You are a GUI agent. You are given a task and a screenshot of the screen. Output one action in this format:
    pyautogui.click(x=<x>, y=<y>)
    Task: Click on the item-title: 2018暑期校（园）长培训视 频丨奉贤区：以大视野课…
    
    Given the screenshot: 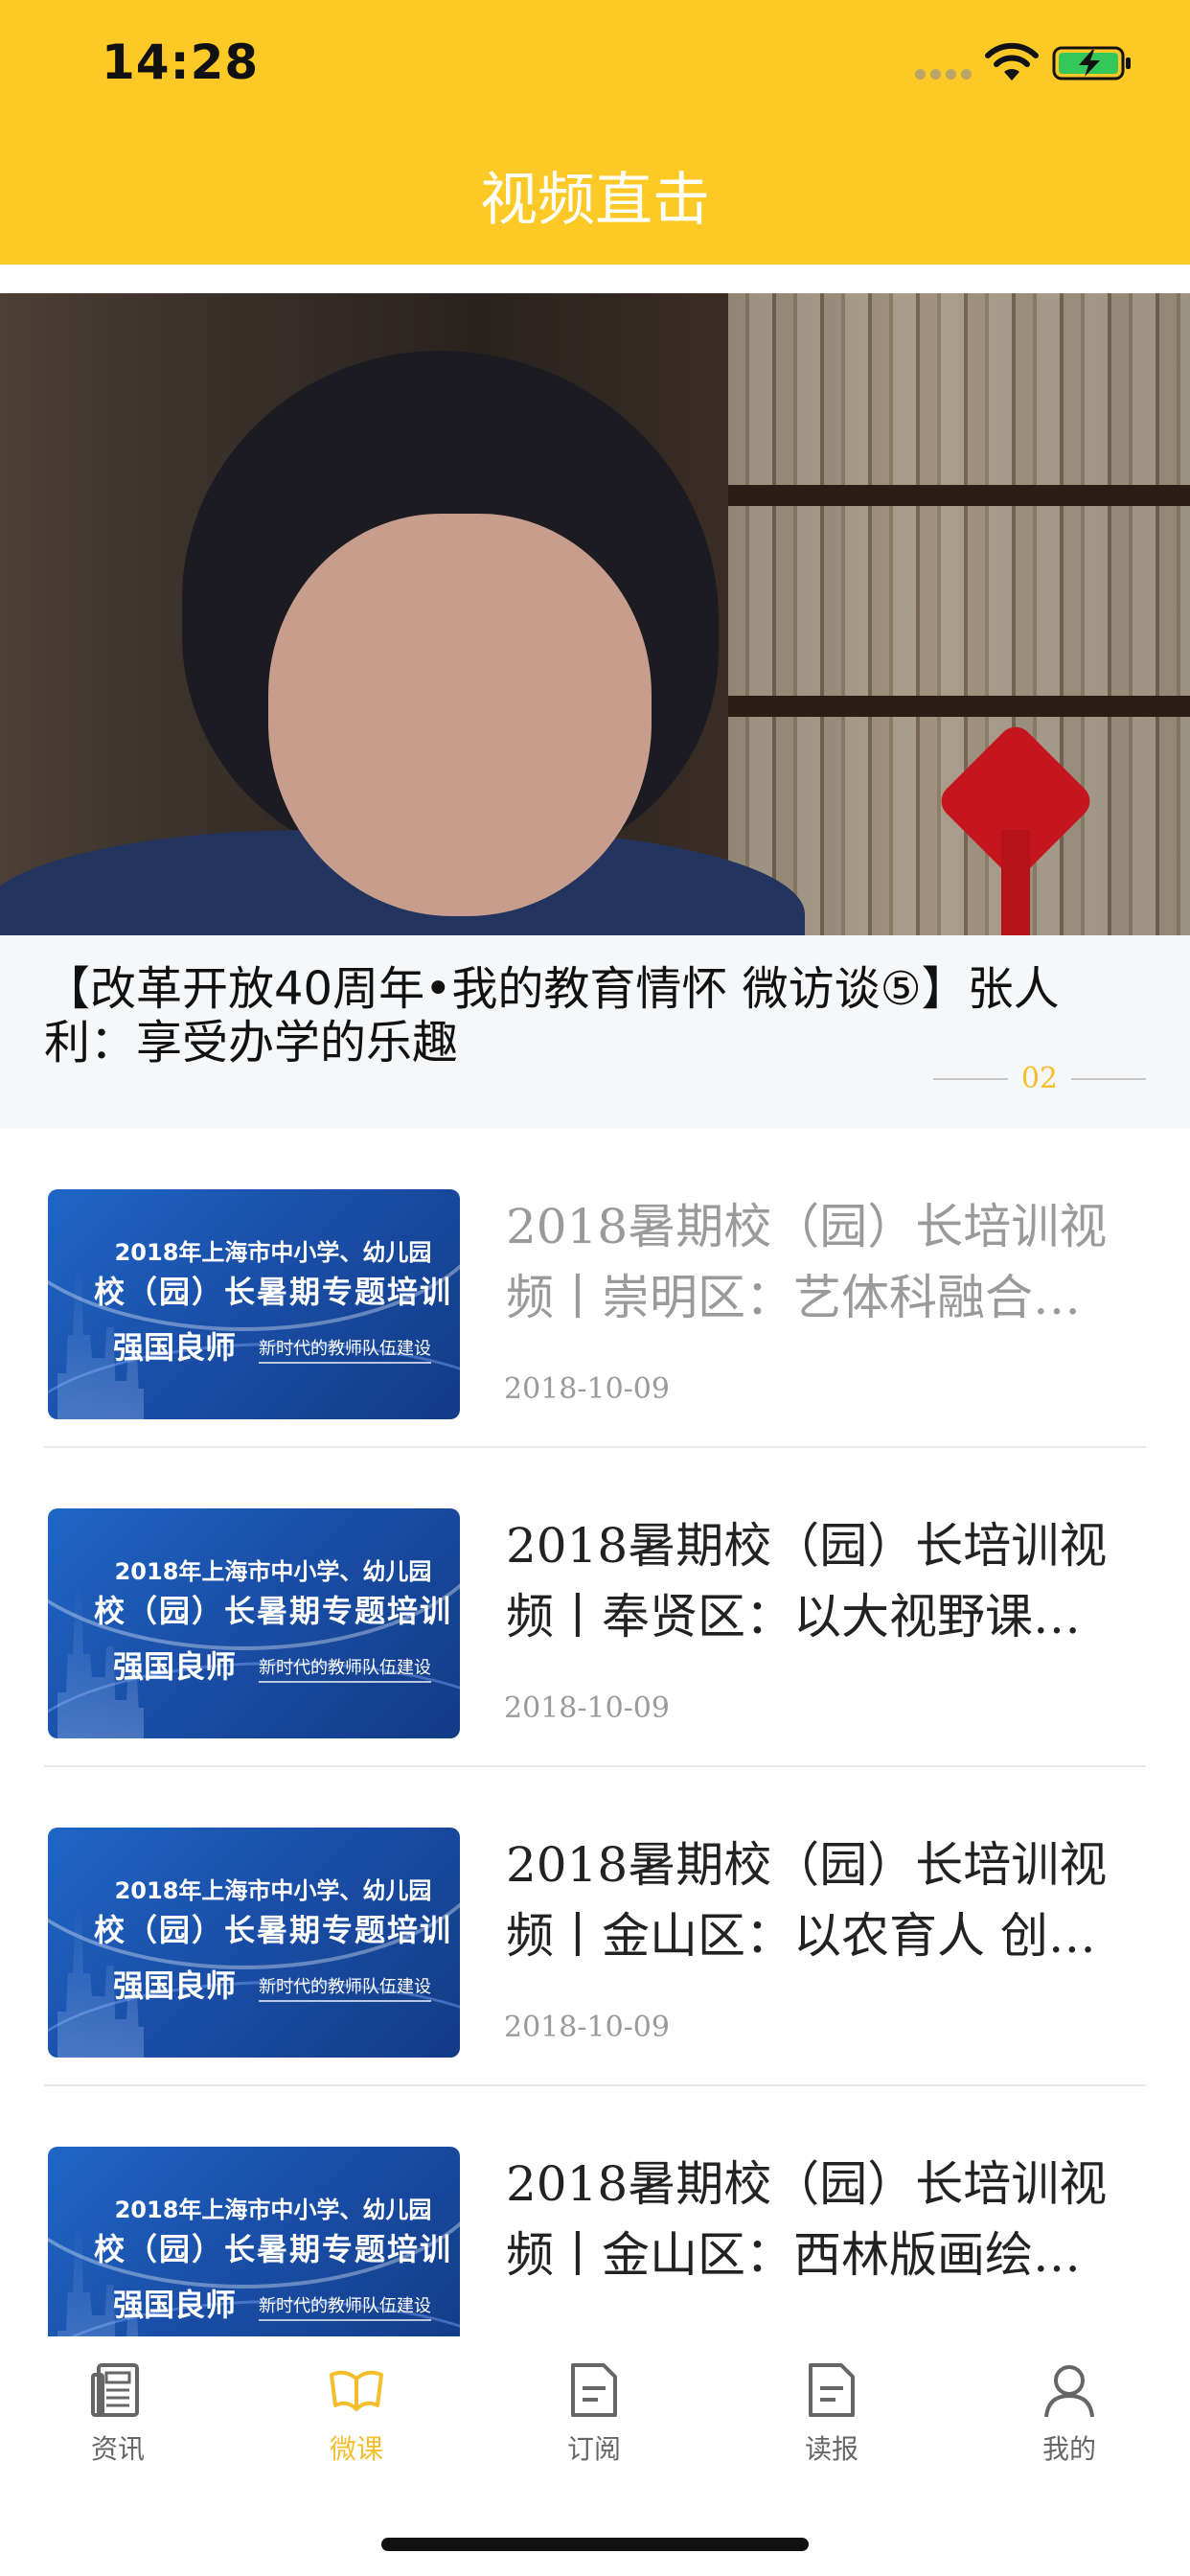 What is the action you would take?
    pyautogui.click(x=807, y=1581)
    